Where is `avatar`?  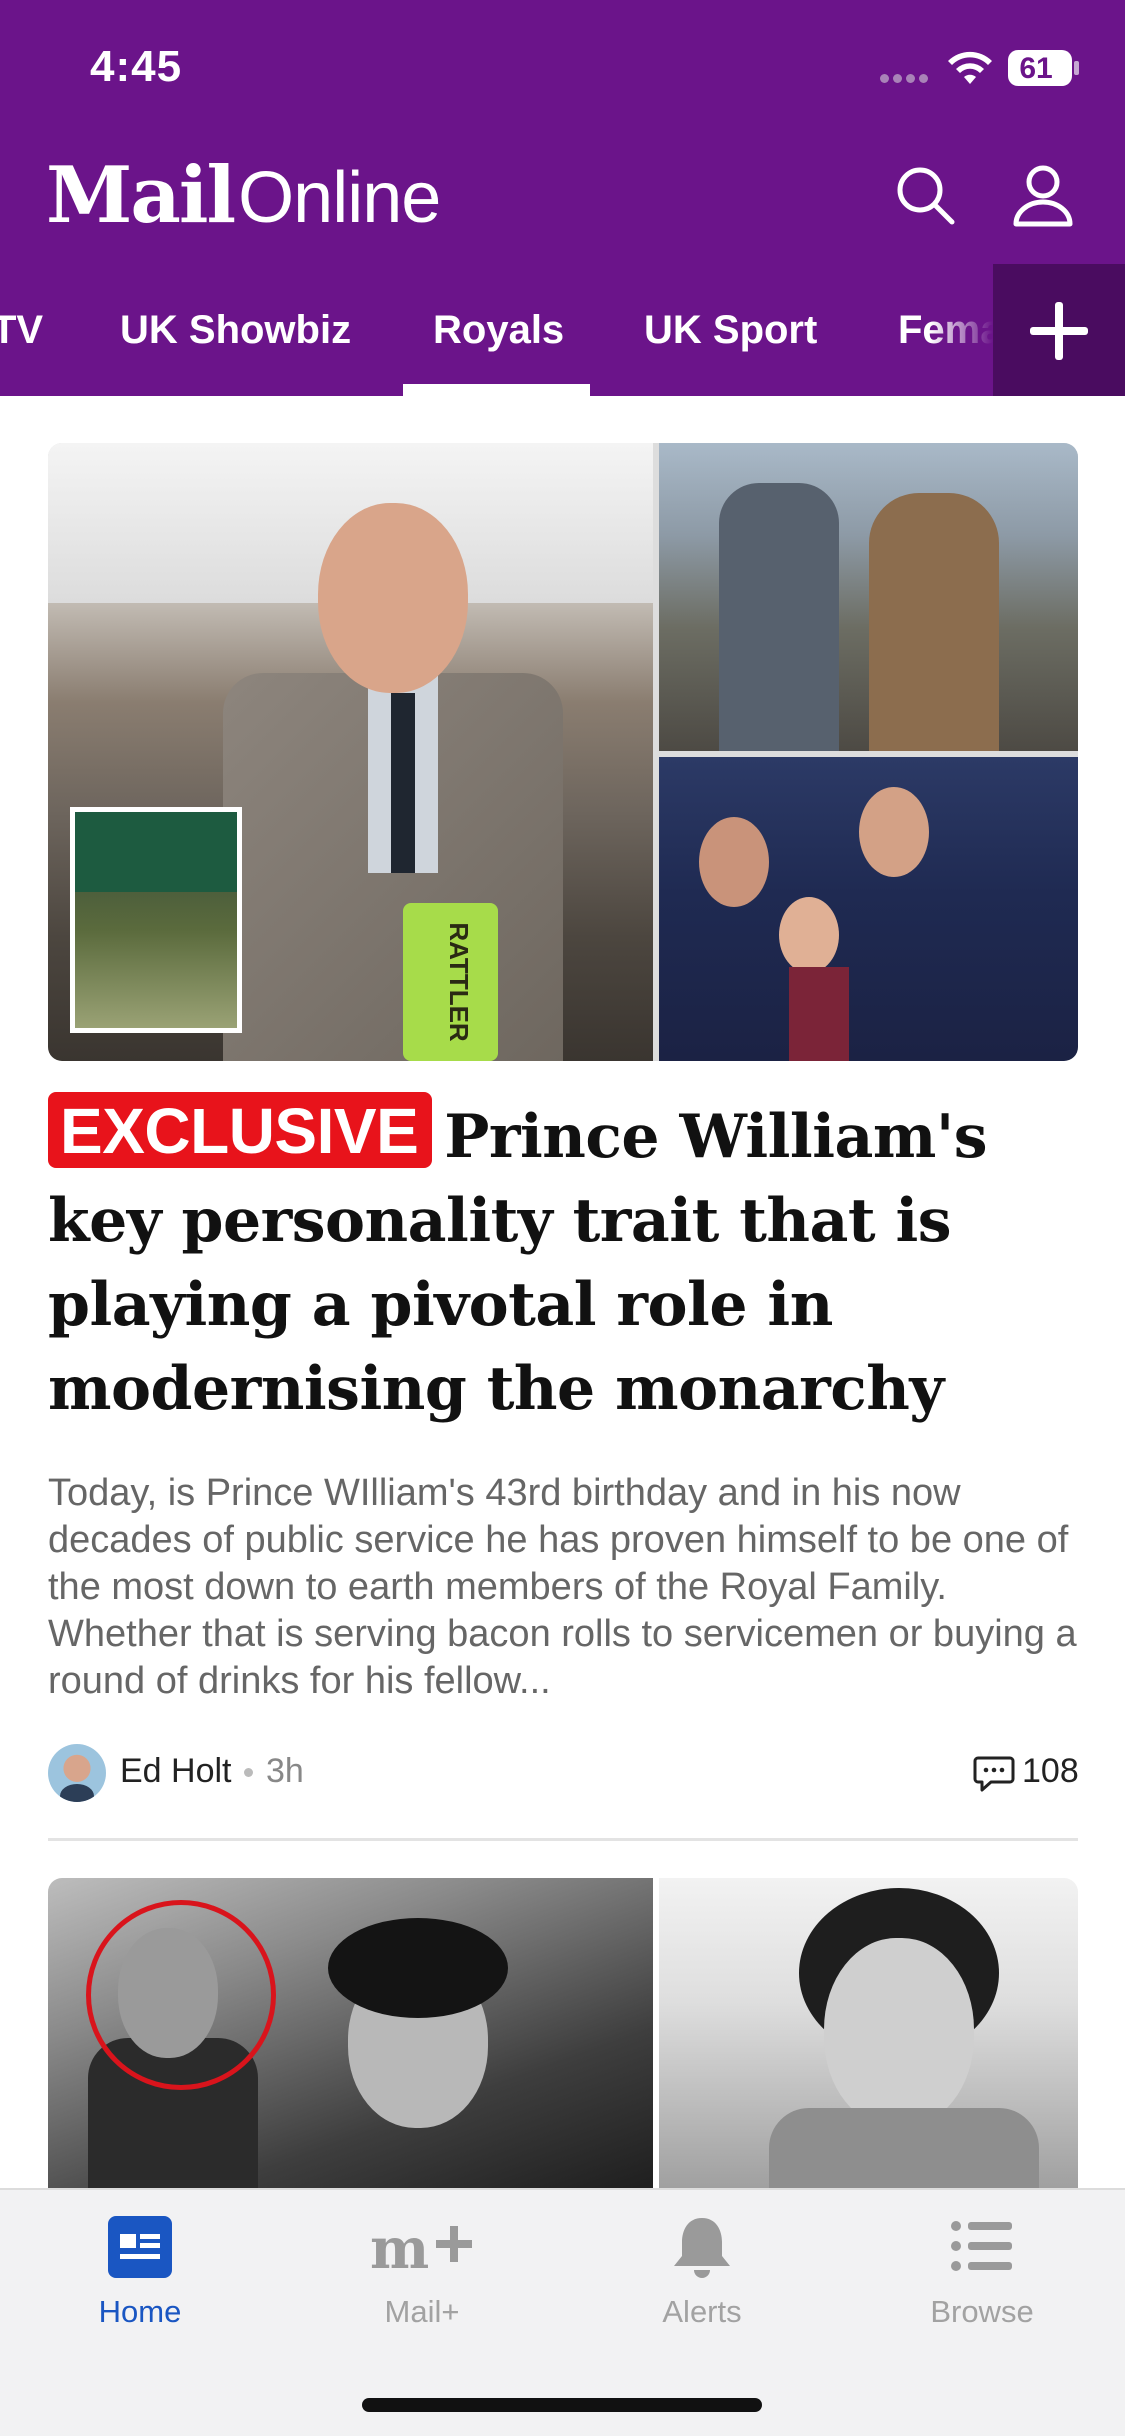 avatar is located at coordinates (77, 1773).